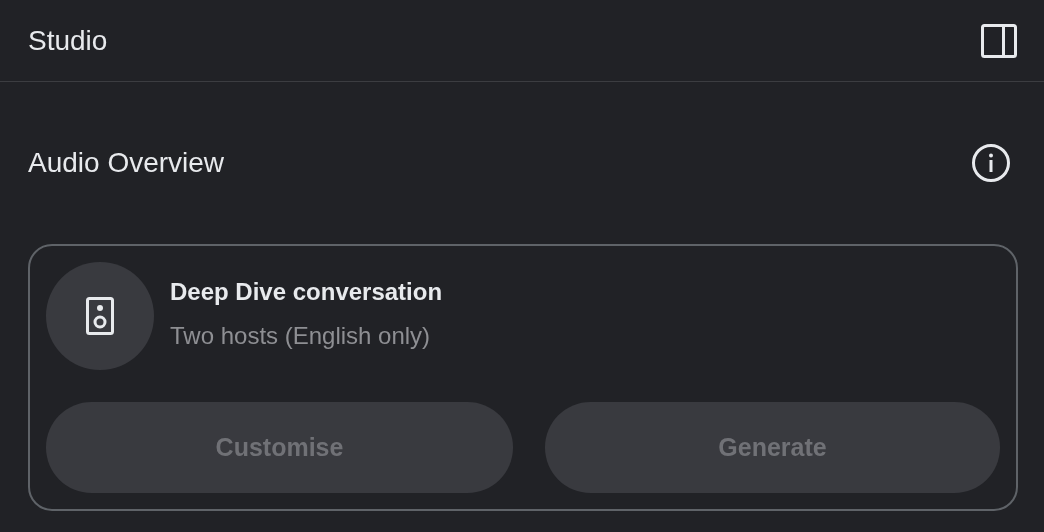 This screenshot has width=1044, height=532. I want to click on section-title: Audio Overview, so click(126, 163).